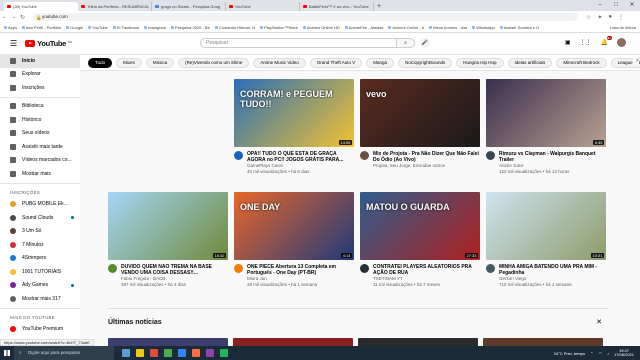 The width and height of the screenshot is (640, 360). I want to click on bookmark-item: YouTube, so click(98, 27).